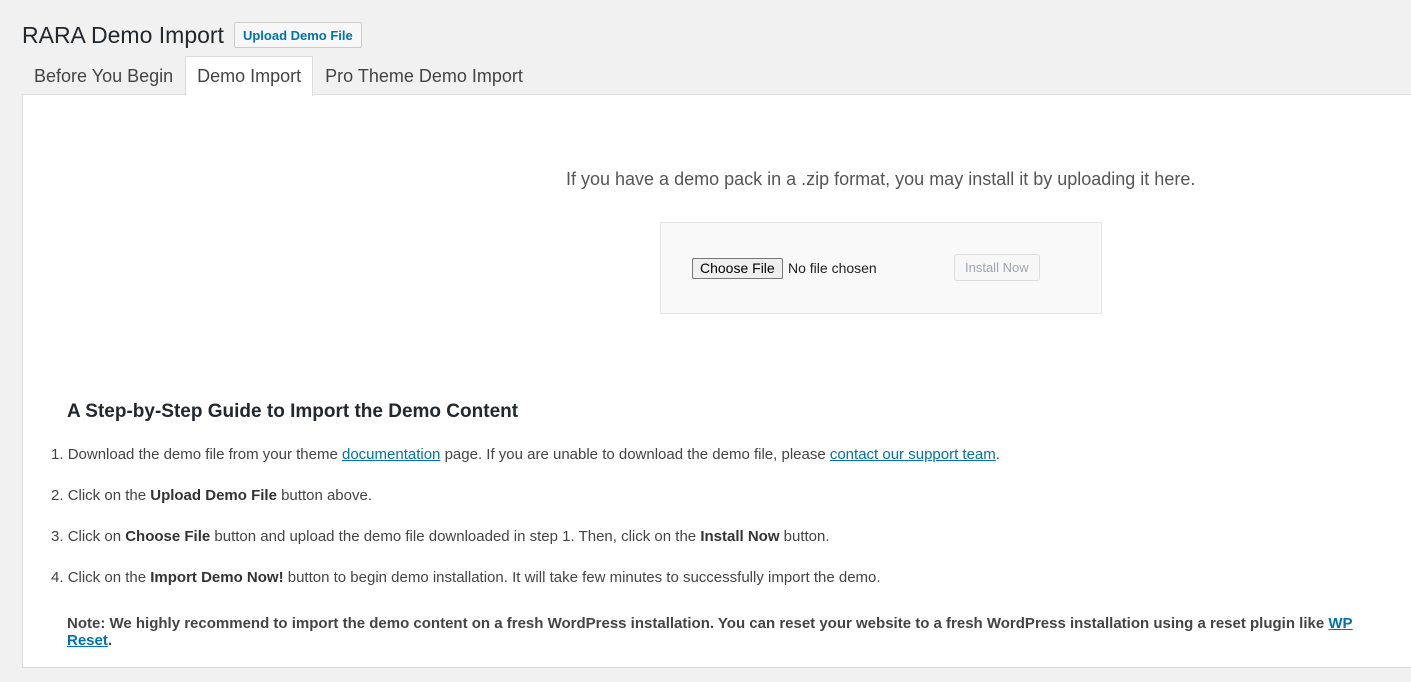 The height and width of the screenshot is (682, 1411). Describe the element at coordinates (881, 268) in the screenshot. I see `upload-form: Choose File No file chosen Install Now` at that location.